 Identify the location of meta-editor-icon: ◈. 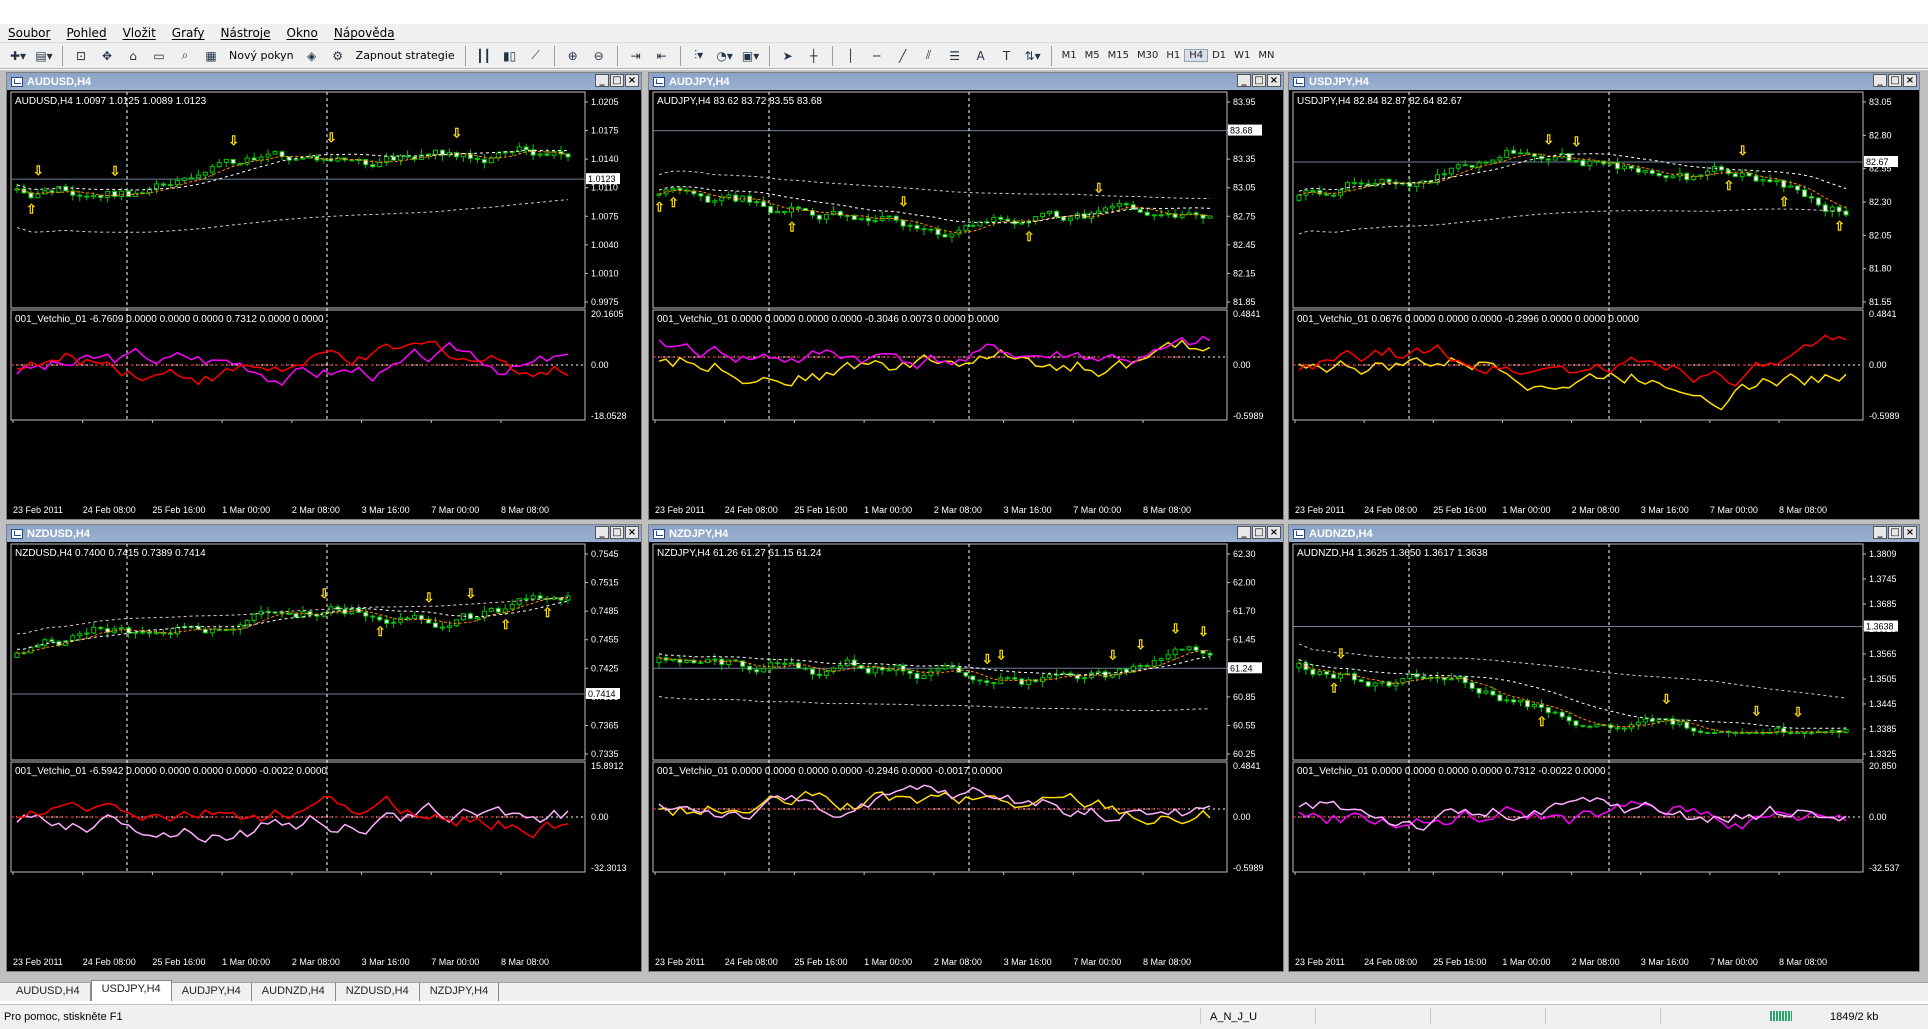
(312, 56).